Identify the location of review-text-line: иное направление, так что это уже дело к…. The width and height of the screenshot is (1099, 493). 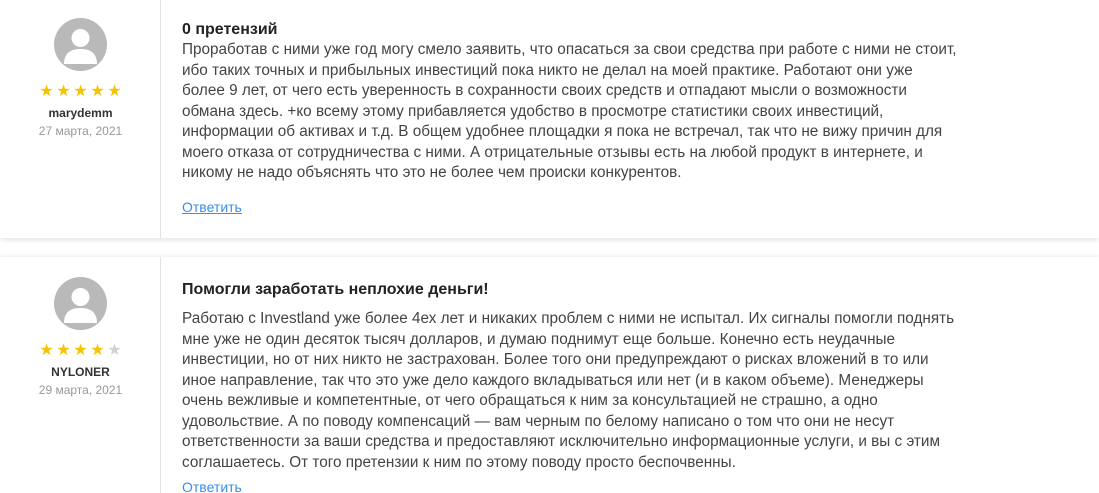
(553, 380).